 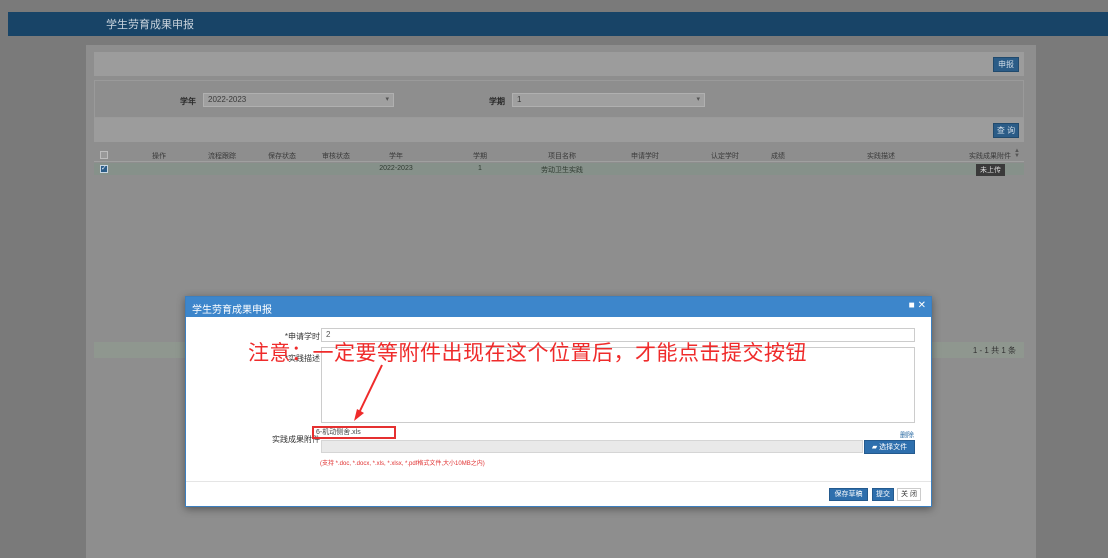 What do you see at coordinates (480, 156) in the screenshot?
I see `column-header: 学期` at bounding box center [480, 156].